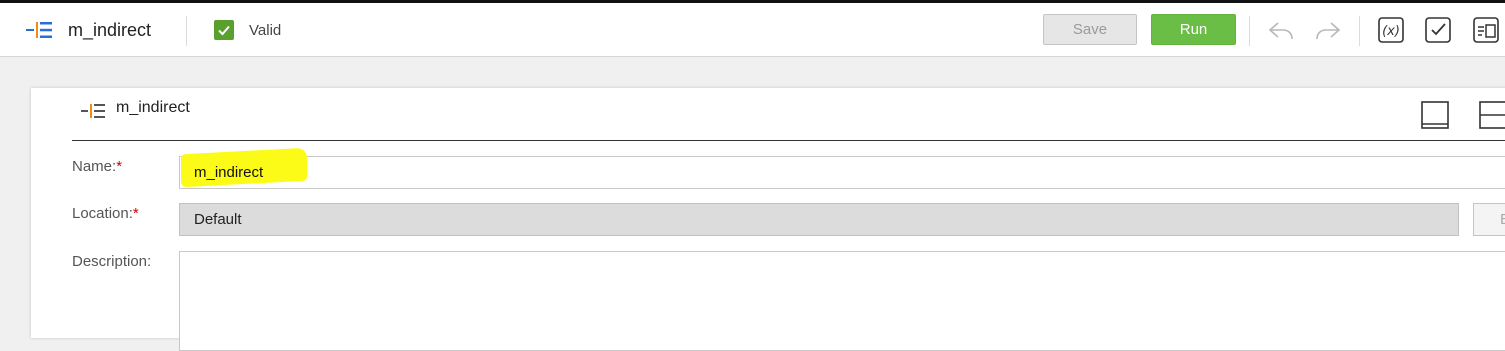 The height and width of the screenshot is (351, 1505). What do you see at coordinates (224, 30) in the screenshot?
I see `valid-check-icon` at bounding box center [224, 30].